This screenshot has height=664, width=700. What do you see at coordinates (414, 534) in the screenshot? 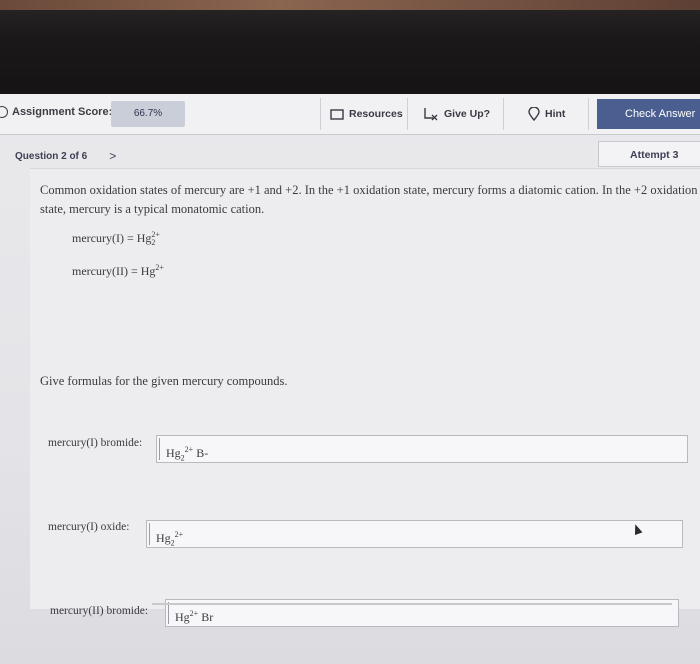
I see `answer-field-mercury-i-oxide: Hg22+` at bounding box center [414, 534].